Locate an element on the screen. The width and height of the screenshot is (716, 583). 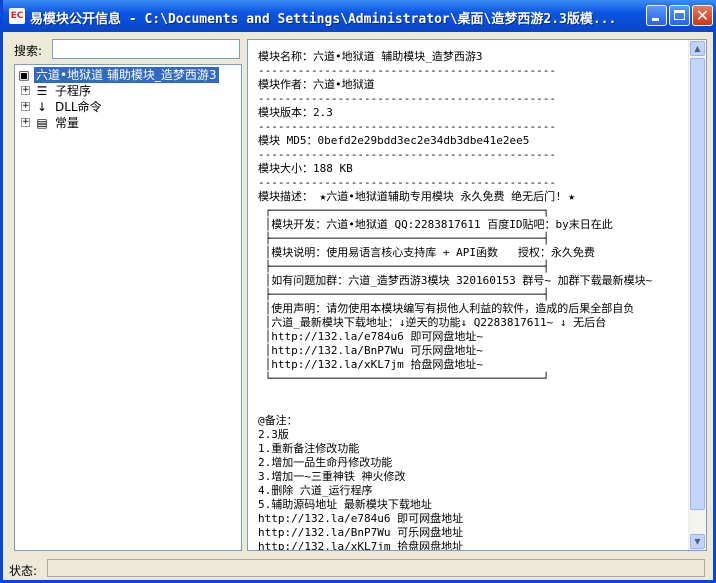
info-line: 4.删除 六道_运行程序 is located at coordinates (315, 490).